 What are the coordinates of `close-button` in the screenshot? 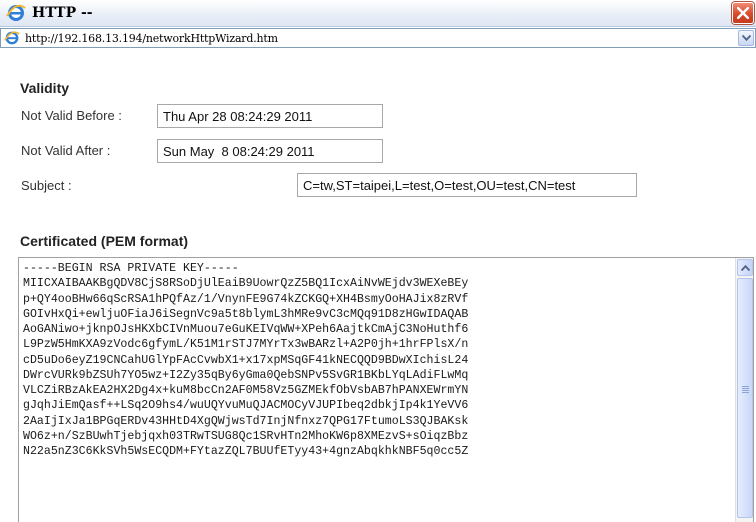 It's located at (743, 13).